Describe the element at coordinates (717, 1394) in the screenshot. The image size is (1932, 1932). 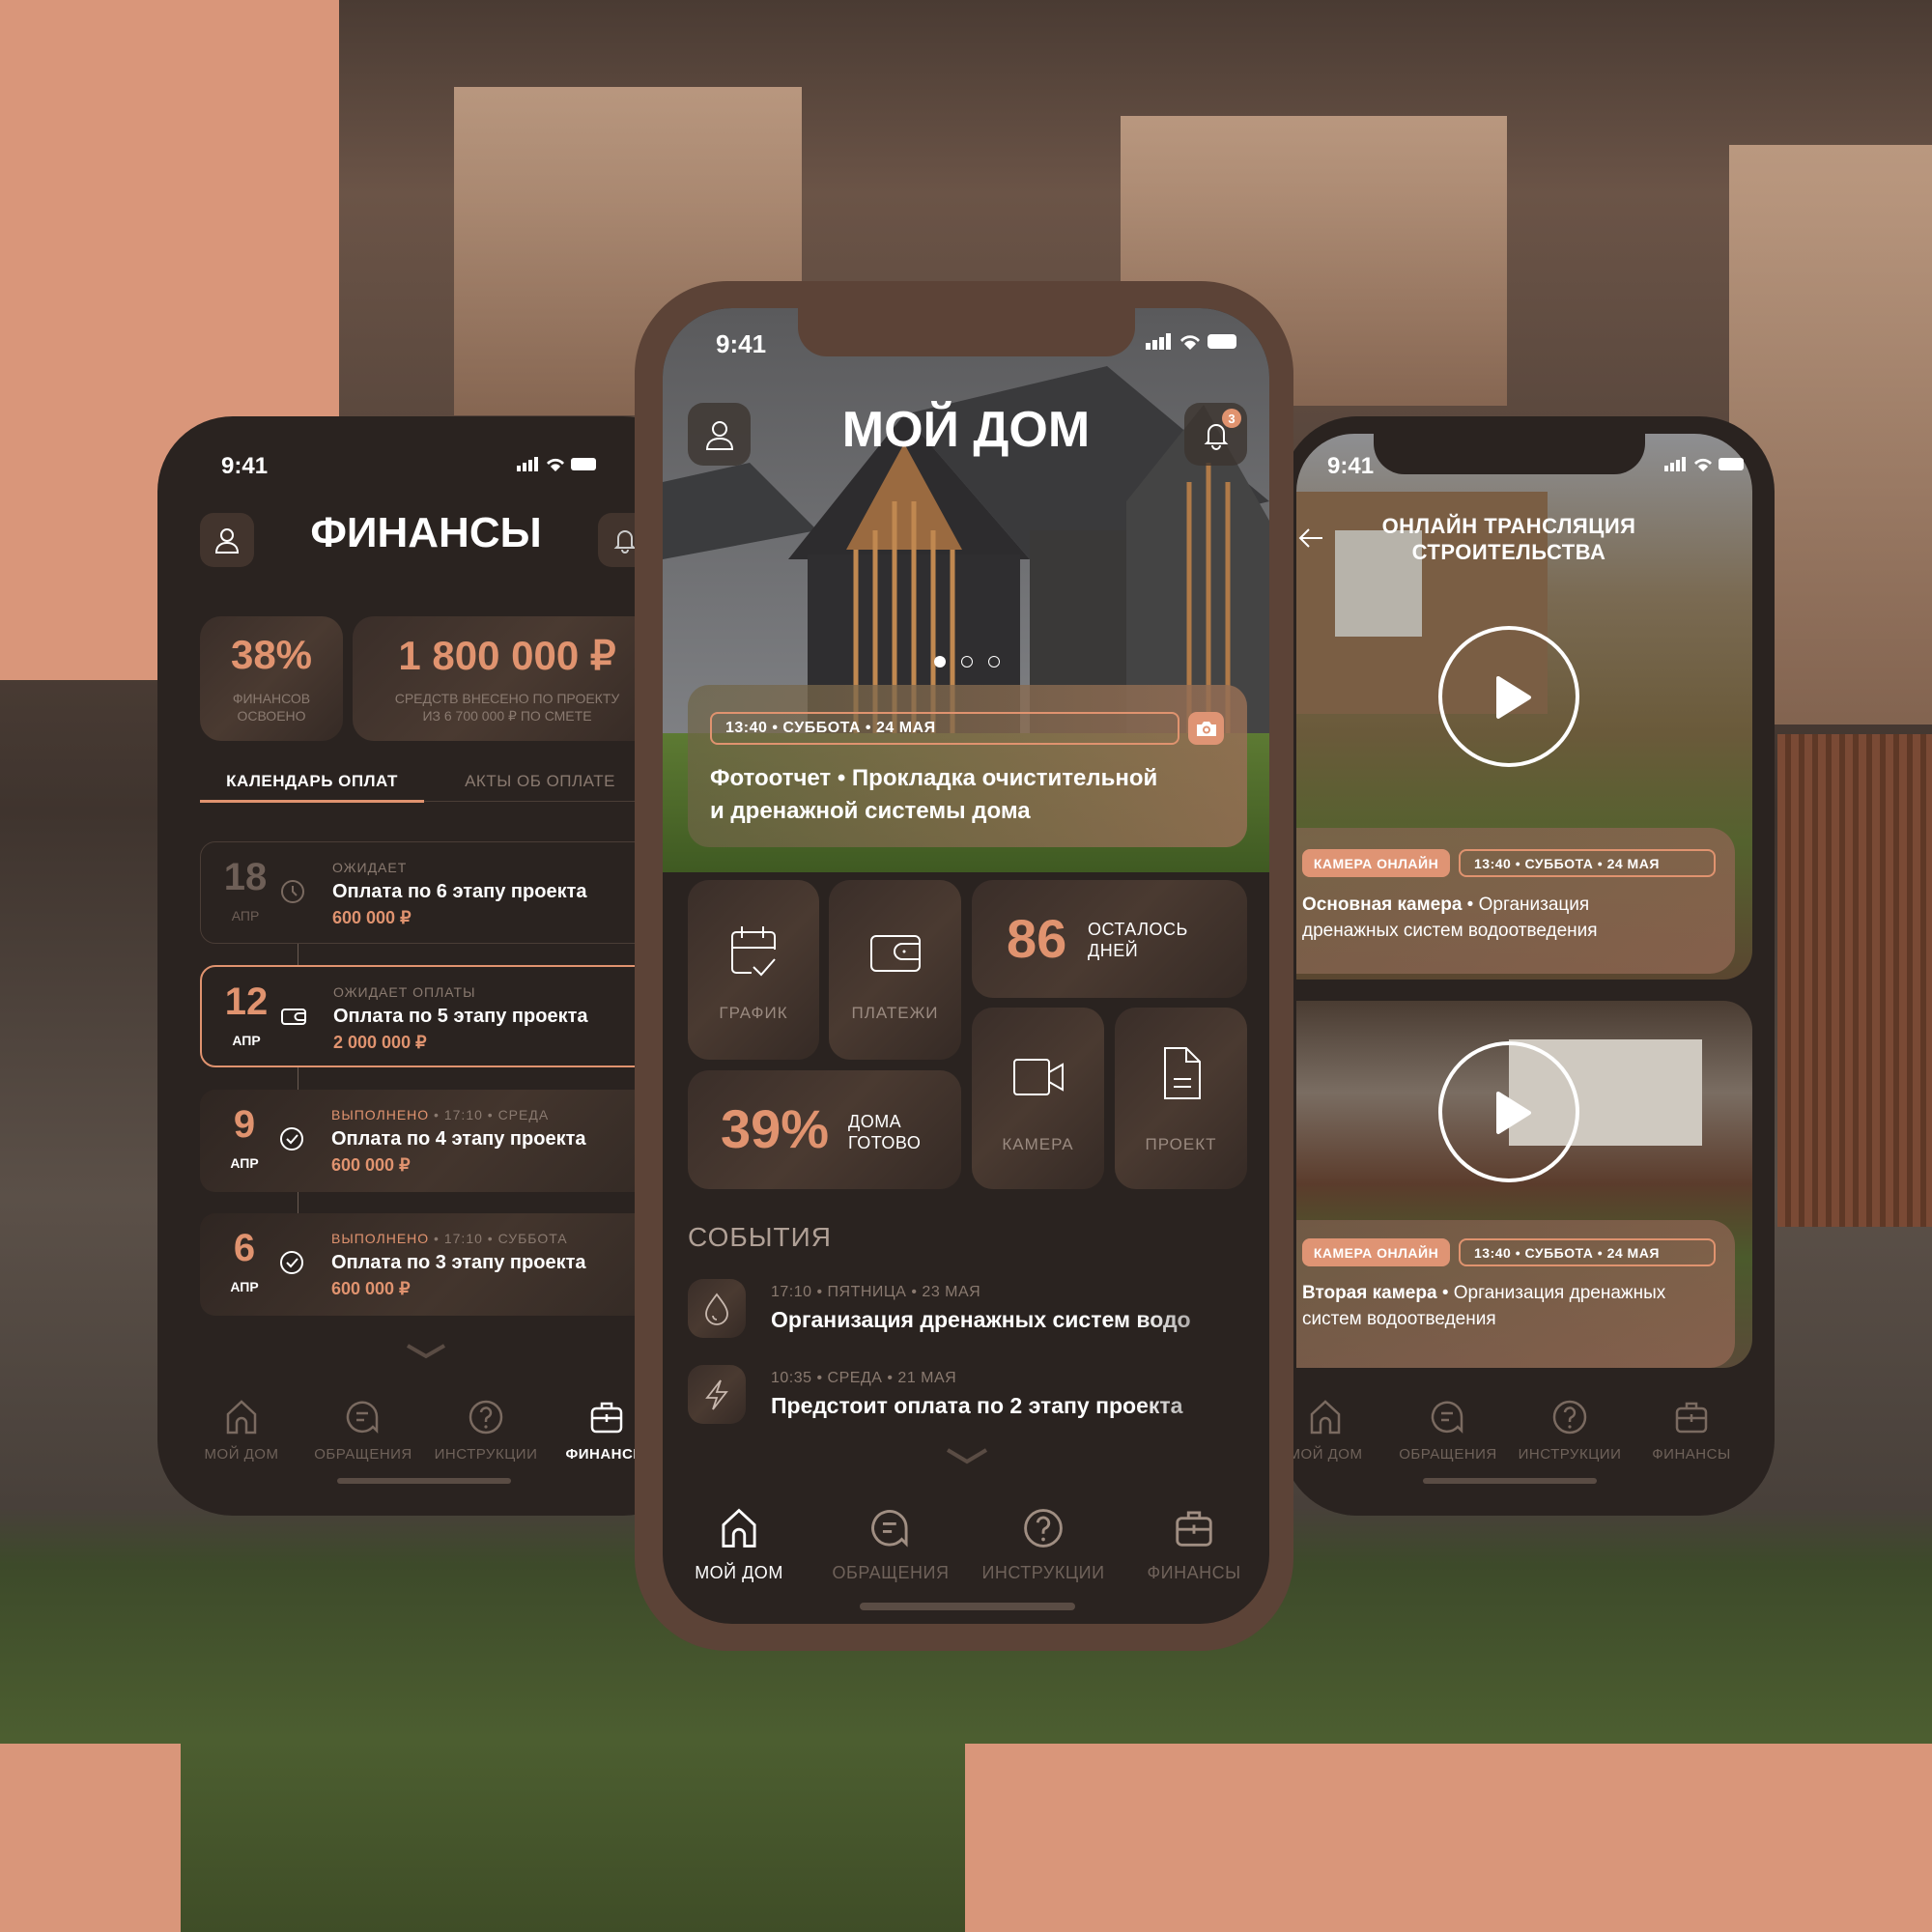
I see `event-icon-box` at that location.